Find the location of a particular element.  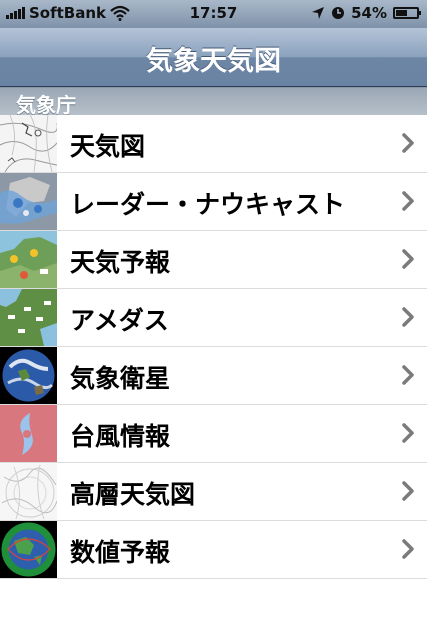

forecast-map-thumbnail is located at coordinates (28, 259).